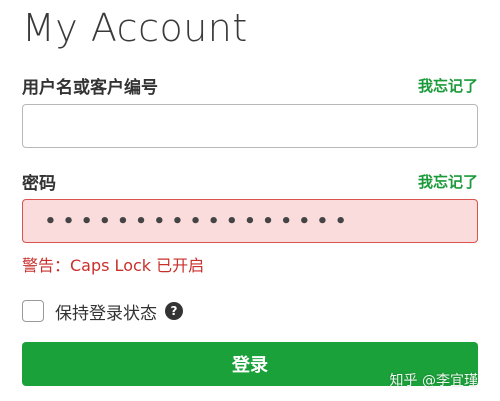 This screenshot has width=500, height=401. Describe the element at coordinates (33, 311) in the screenshot. I see `remember-me-checkbox` at that location.